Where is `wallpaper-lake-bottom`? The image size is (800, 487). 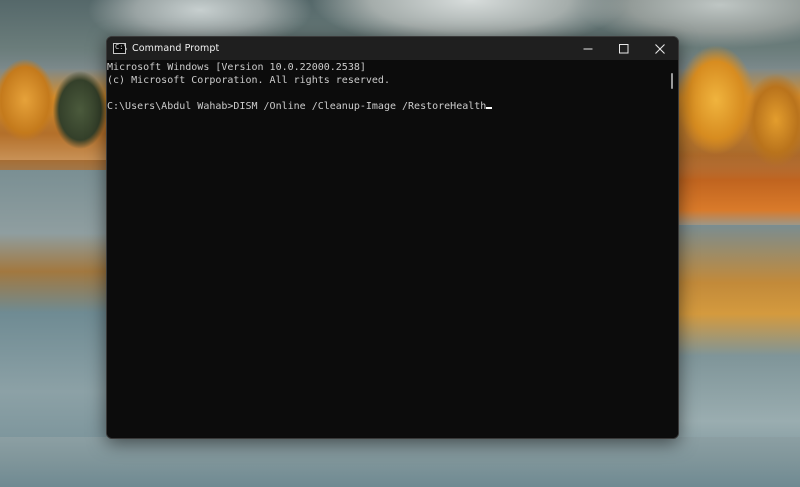 wallpaper-lake-bottom is located at coordinates (400, 462).